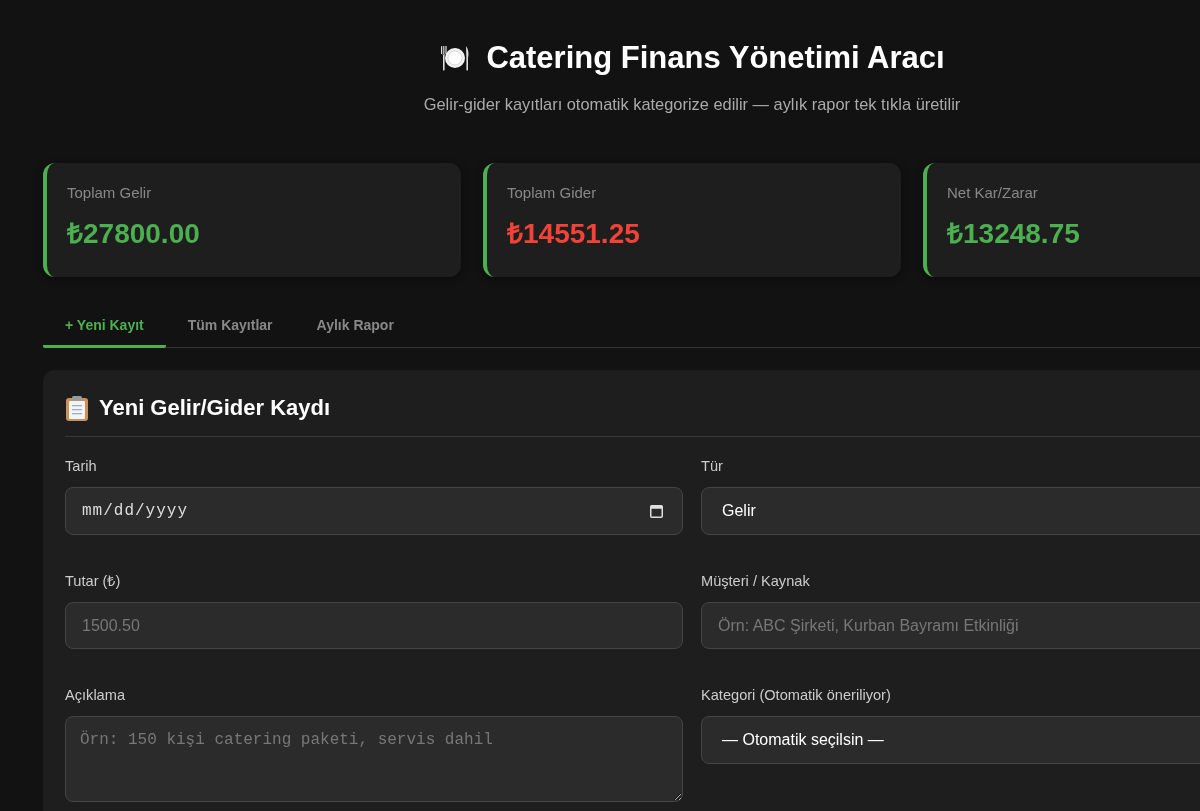 The height and width of the screenshot is (811, 1200). I want to click on card-value: ₺27800.00, so click(134, 234).